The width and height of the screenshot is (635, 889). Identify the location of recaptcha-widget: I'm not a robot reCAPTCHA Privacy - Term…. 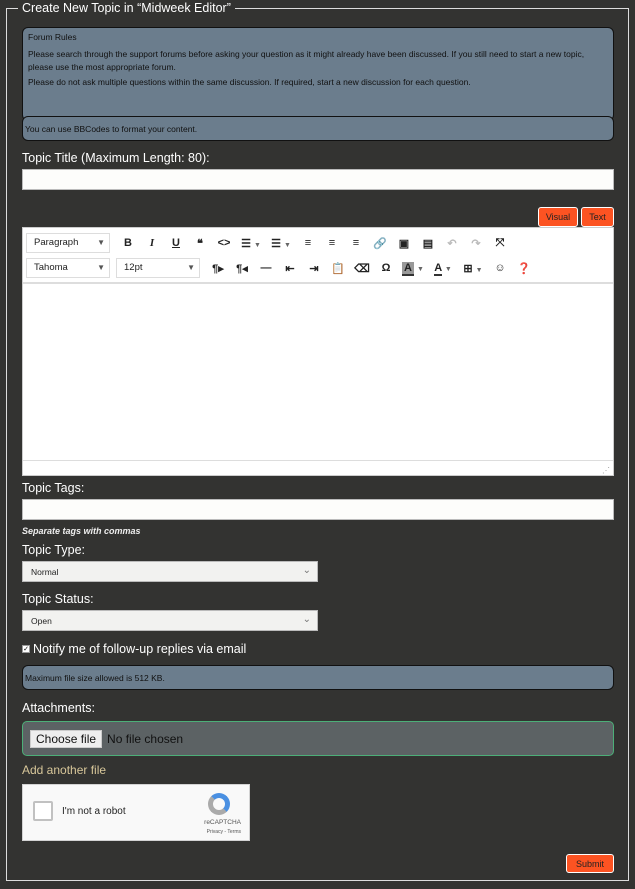
(136, 812).